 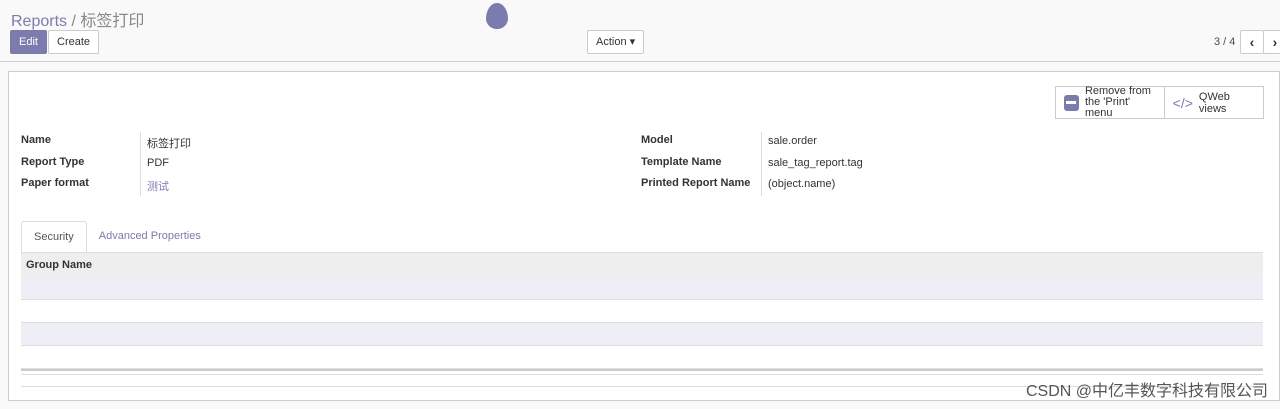 What do you see at coordinates (112, 21) in the screenshot?
I see `breadcrumb-current: 标签打印` at bounding box center [112, 21].